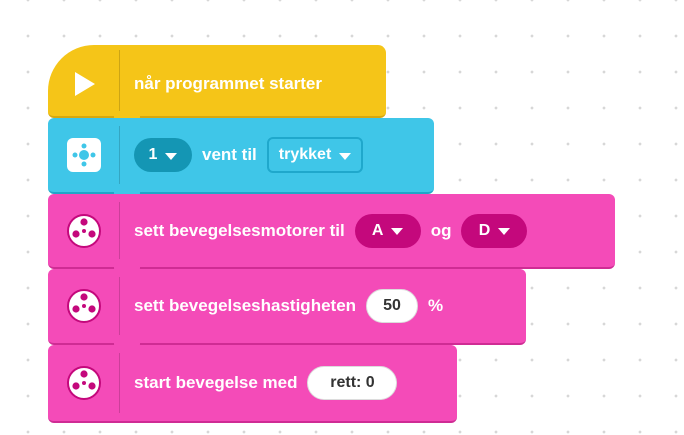 The height and width of the screenshot is (435, 684). What do you see at coordinates (441, 230) in the screenshot?
I see `and-label: og` at bounding box center [441, 230].